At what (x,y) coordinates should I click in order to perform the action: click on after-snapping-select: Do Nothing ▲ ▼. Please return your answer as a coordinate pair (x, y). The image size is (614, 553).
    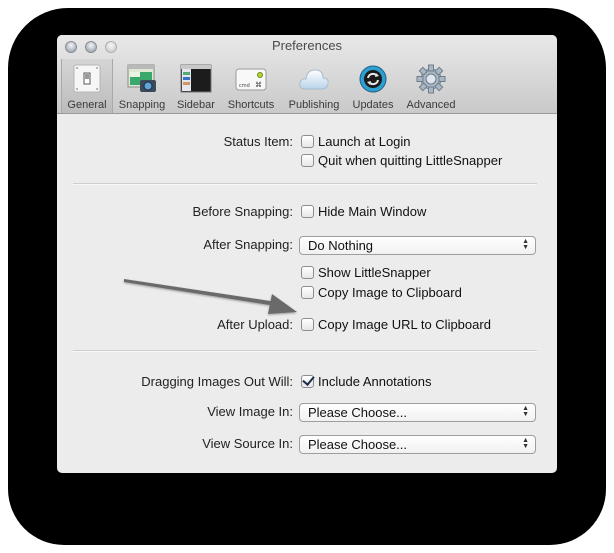
    Looking at the image, I should click on (417, 245).